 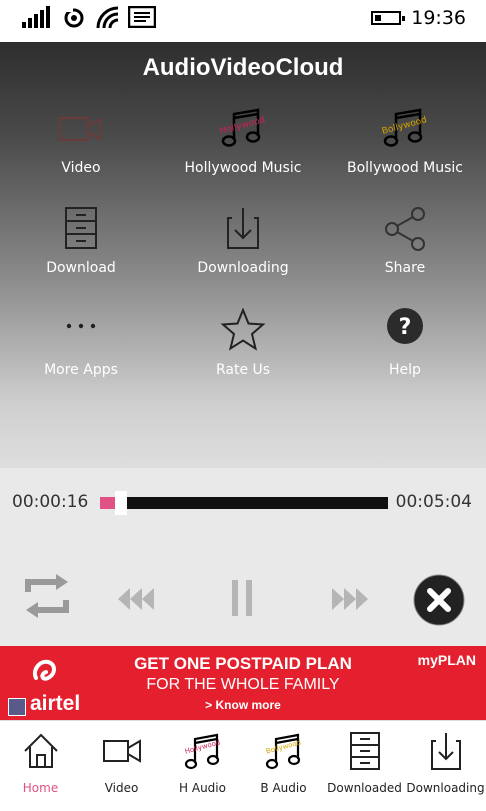 What do you see at coordinates (243, 67) in the screenshot?
I see `app-title: AudioVideoCloud` at bounding box center [243, 67].